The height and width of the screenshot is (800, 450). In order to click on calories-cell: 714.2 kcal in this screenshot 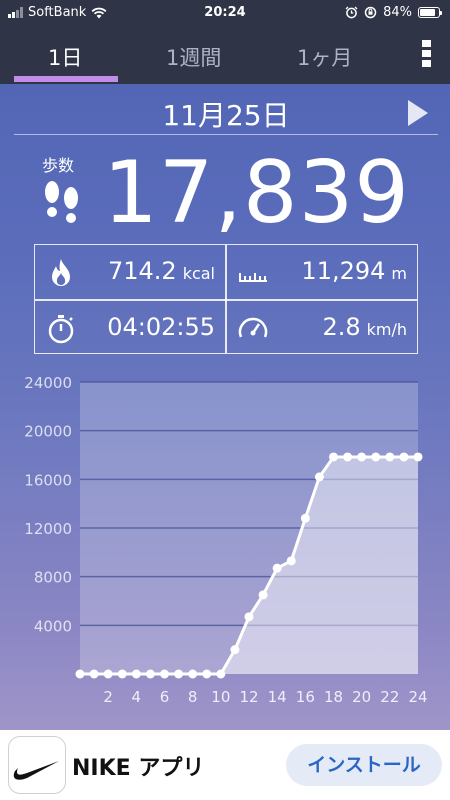, I will do `click(130, 272)`.